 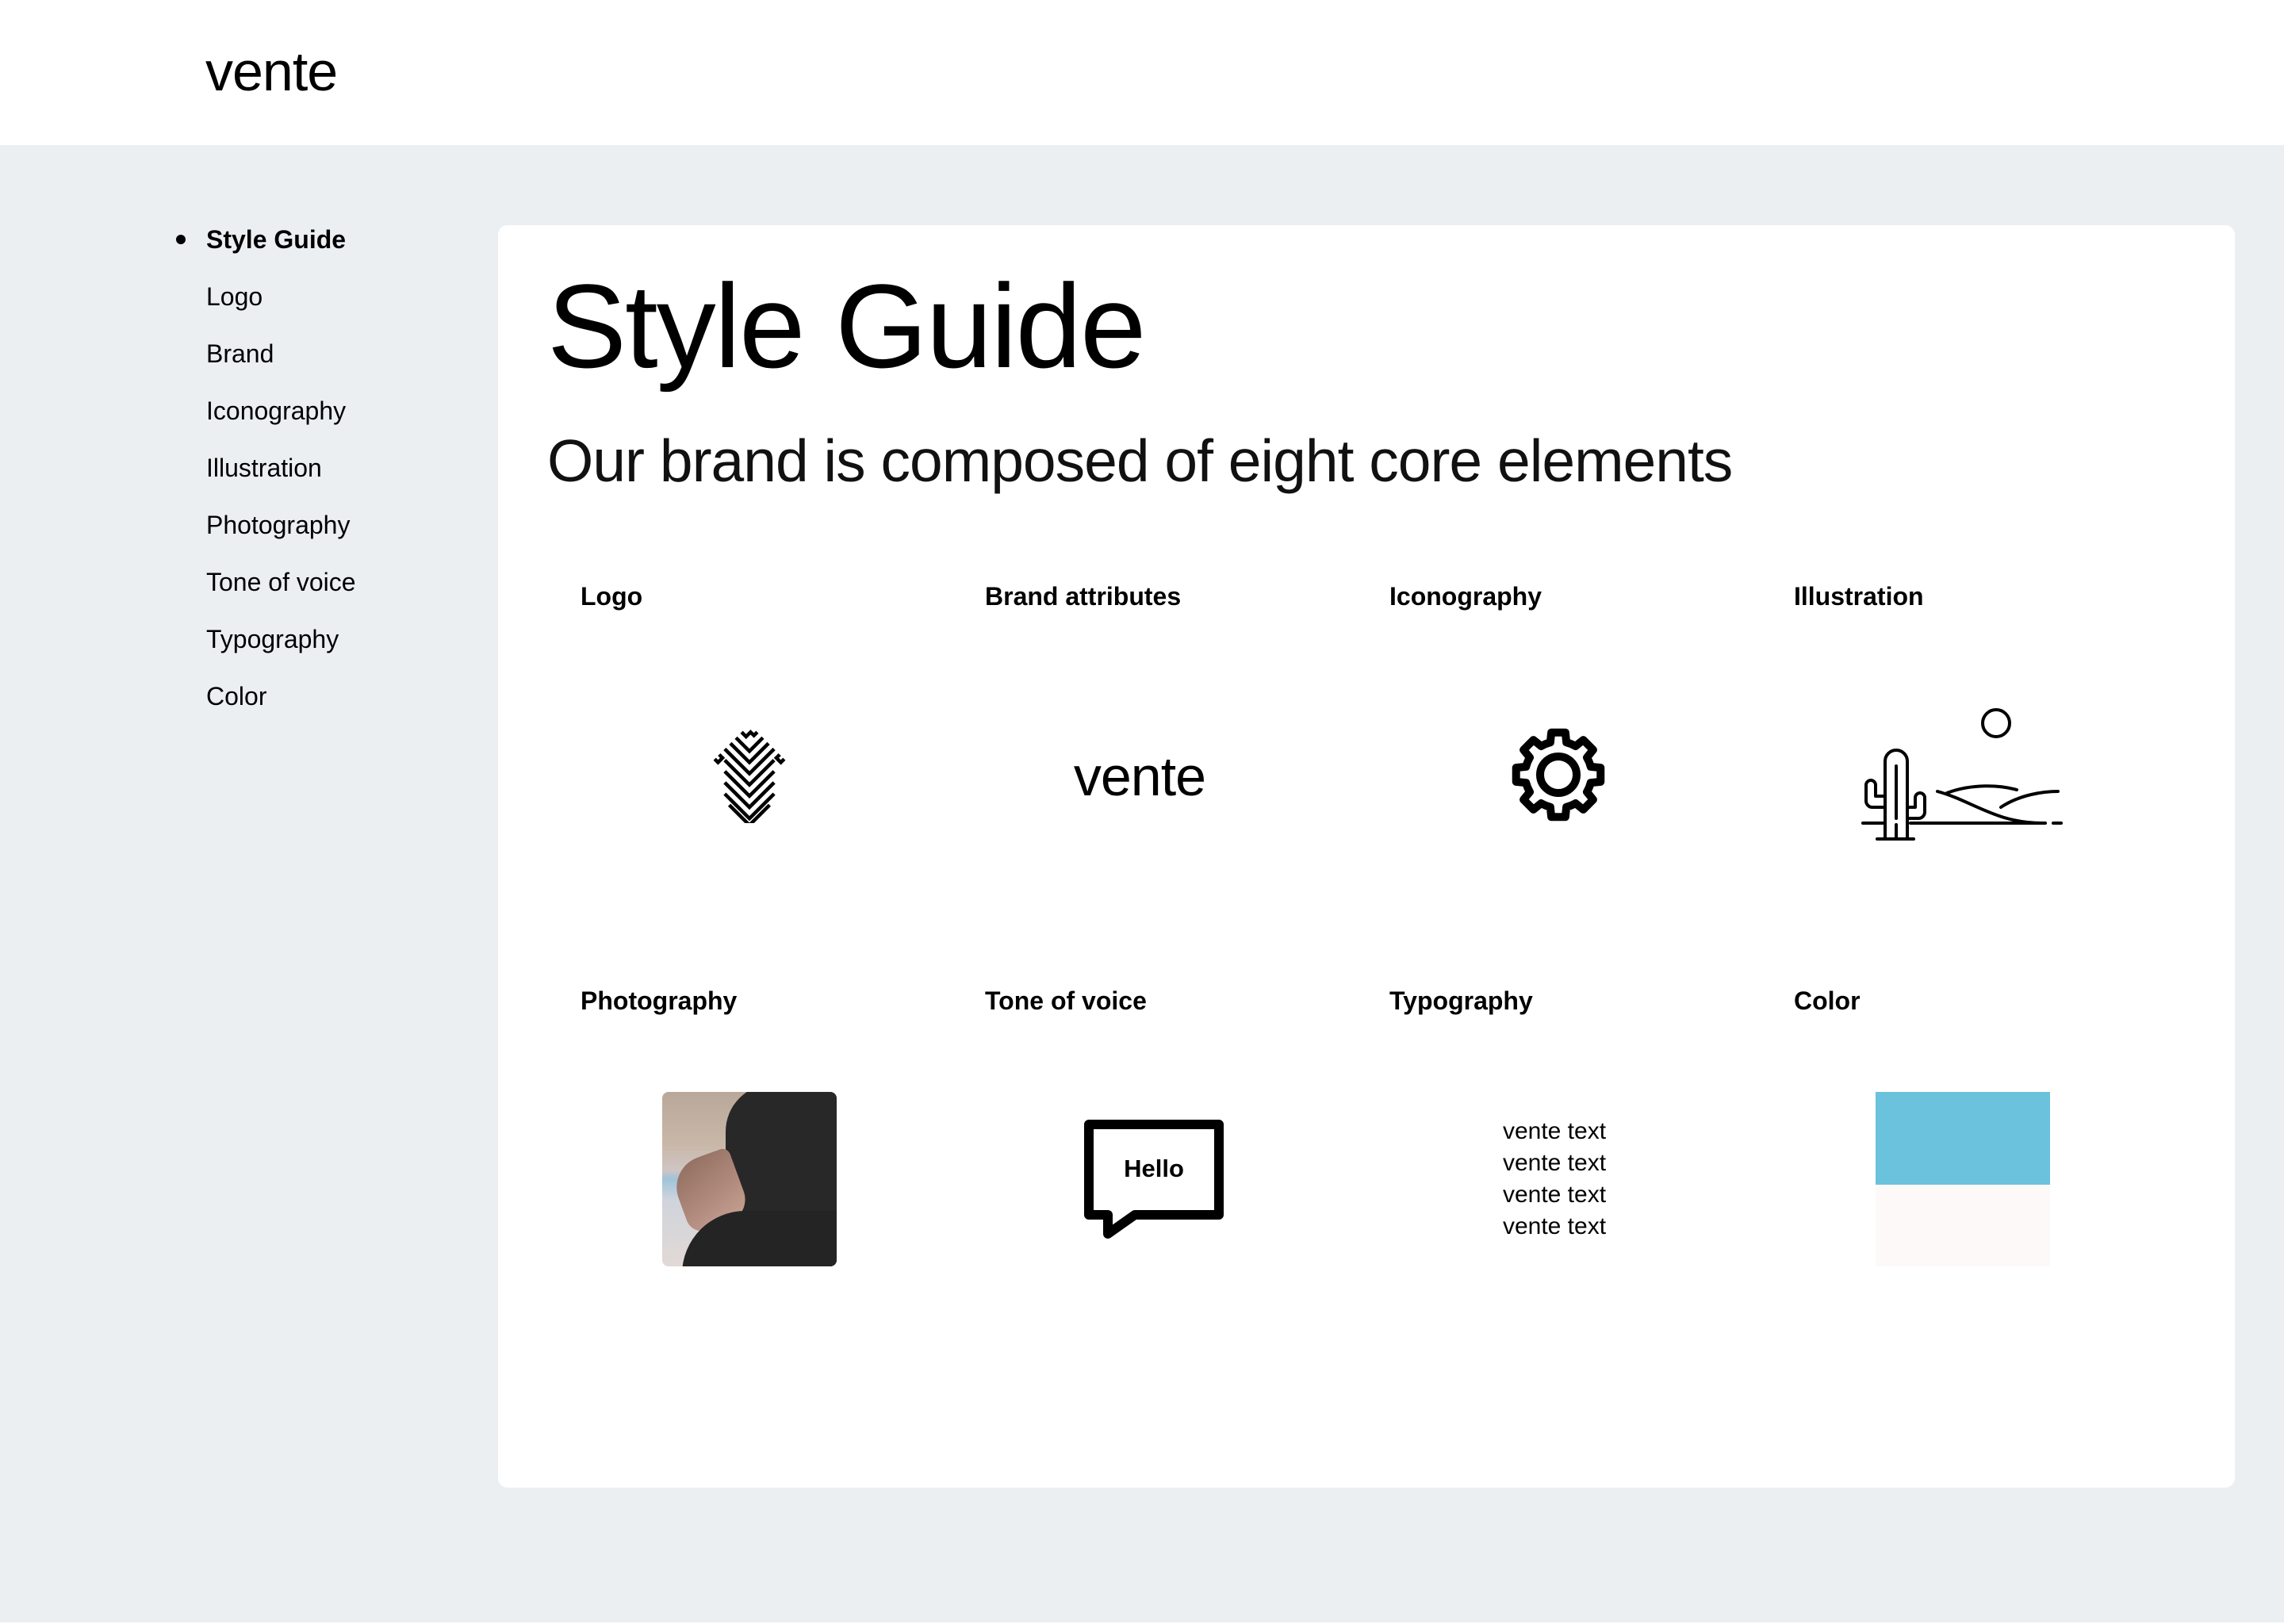 I want to click on wordmark-text: vente, so click(x=1139, y=776).